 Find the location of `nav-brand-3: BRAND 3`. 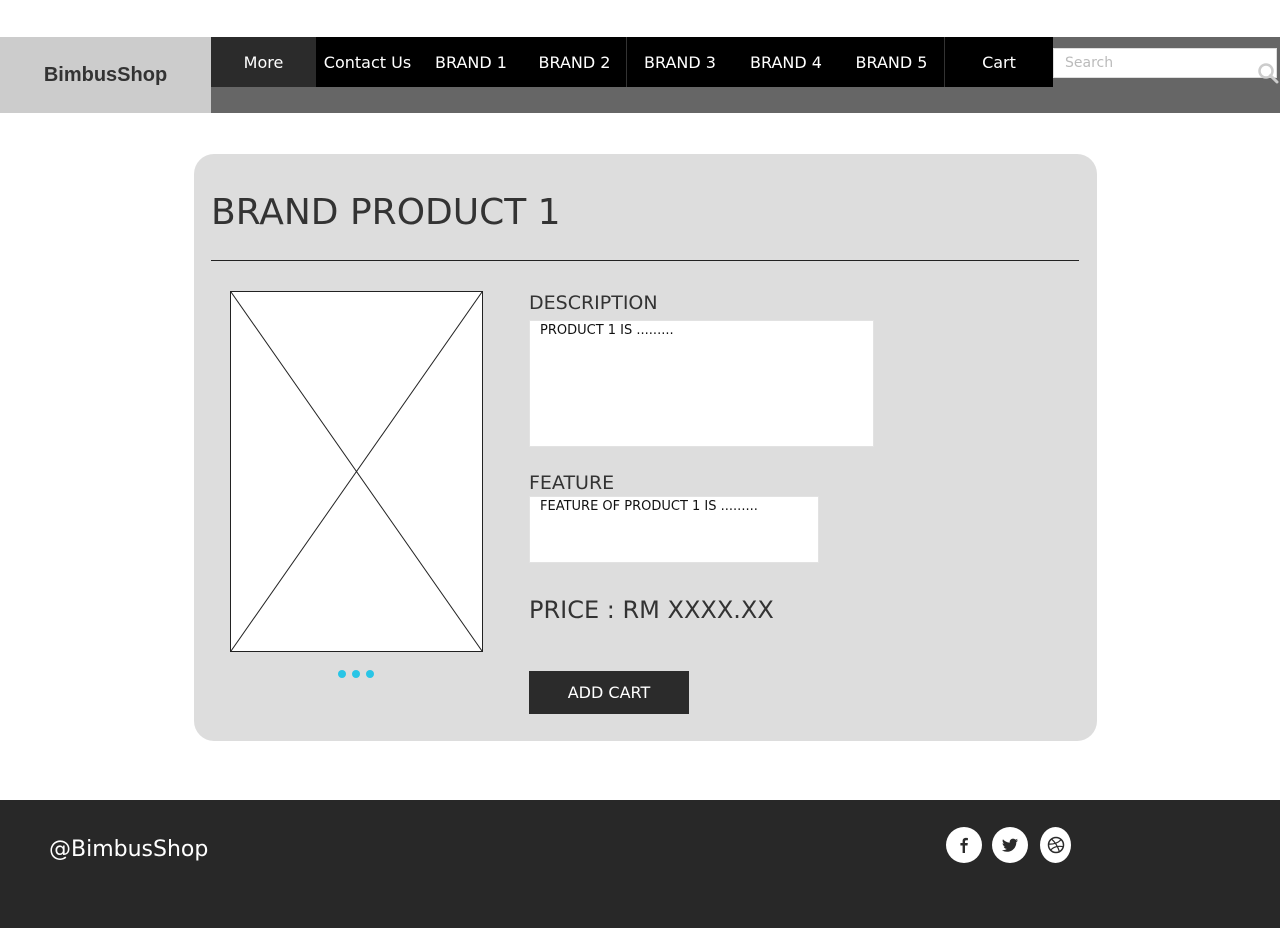

nav-brand-3: BRAND 3 is located at coordinates (680, 62).